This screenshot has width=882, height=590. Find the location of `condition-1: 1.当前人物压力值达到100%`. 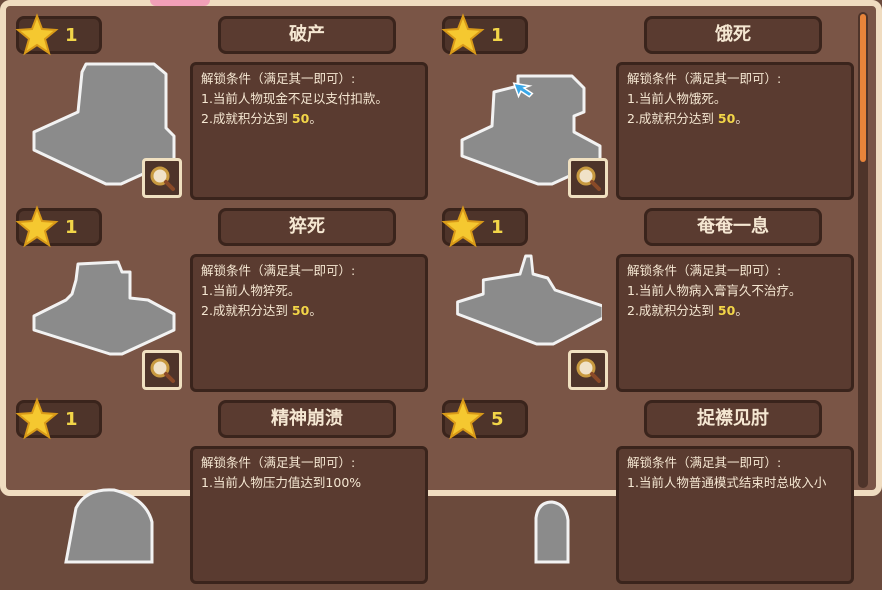

condition-1: 1.当前人物压力值达到100% is located at coordinates (281, 482).